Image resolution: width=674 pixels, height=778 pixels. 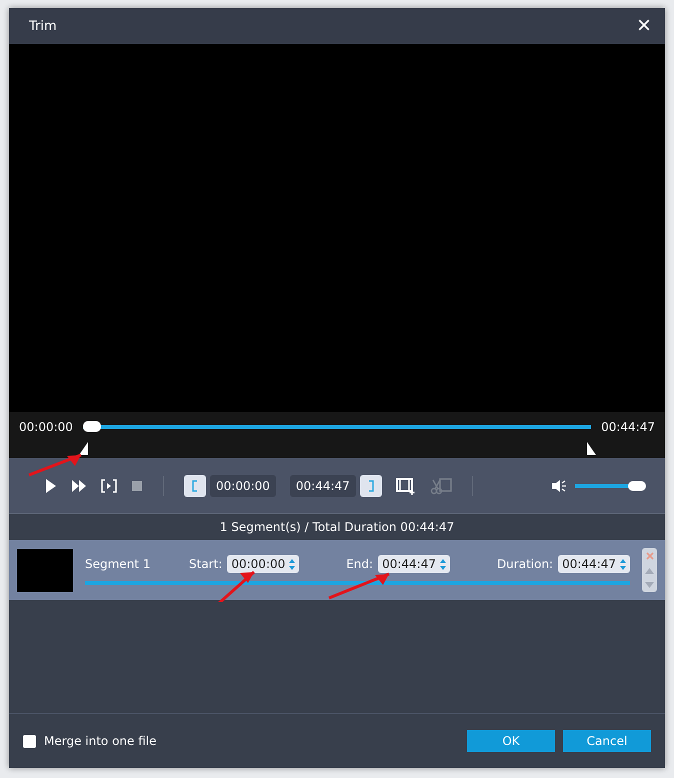 What do you see at coordinates (45, 570) in the screenshot?
I see `segment-thumbnail` at bounding box center [45, 570].